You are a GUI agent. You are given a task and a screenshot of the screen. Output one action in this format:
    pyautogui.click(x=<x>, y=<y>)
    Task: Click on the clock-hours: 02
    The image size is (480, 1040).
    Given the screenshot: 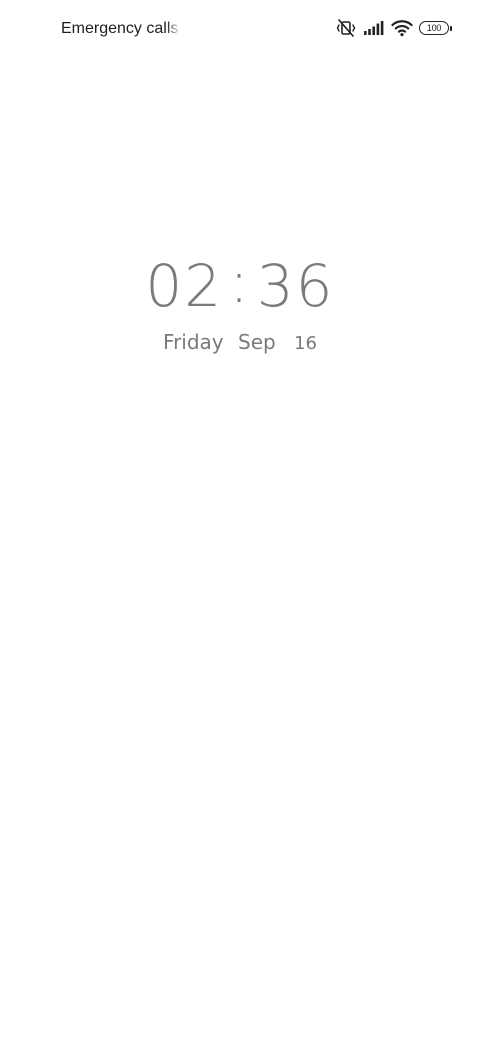 What is the action you would take?
    pyautogui.click(x=184, y=286)
    